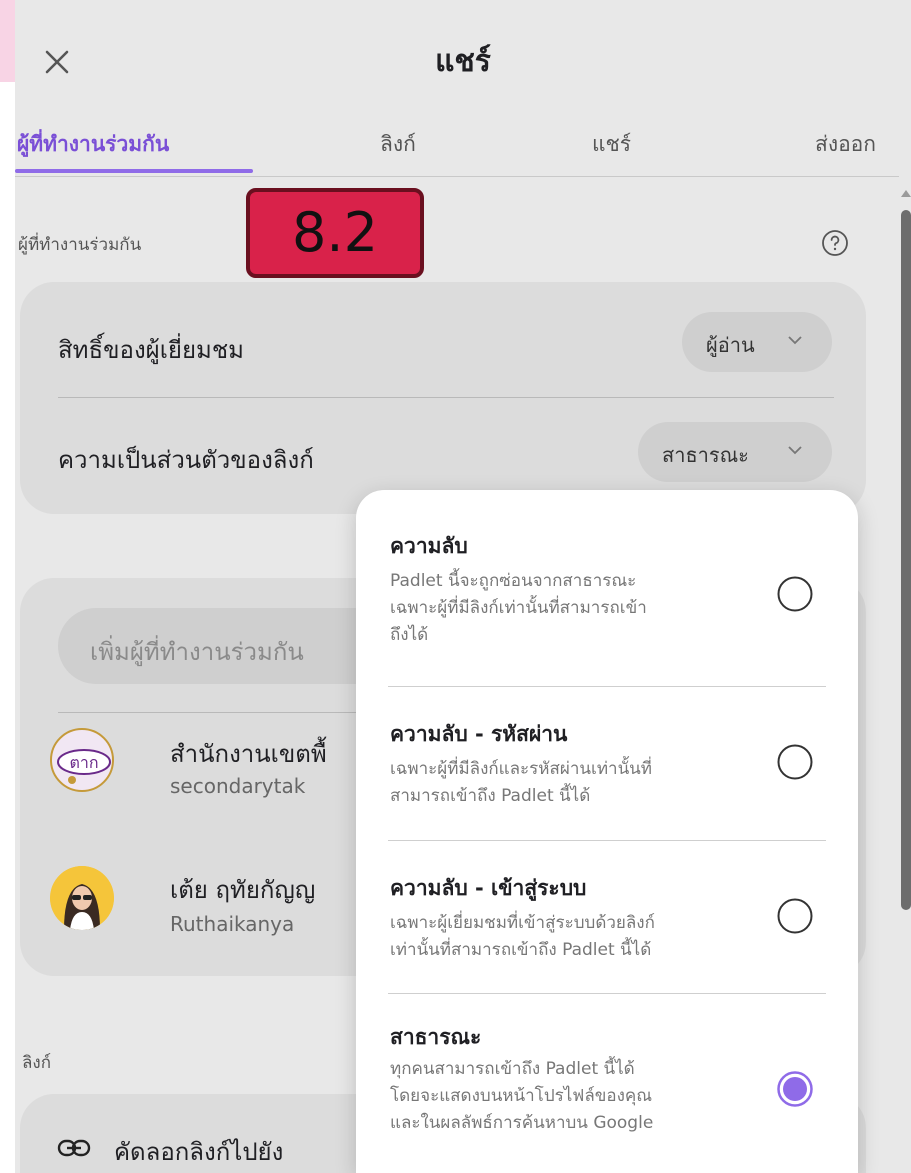  What do you see at coordinates (151, 350) in the screenshot?
I see `visitor-permission-label: สิทธิ์ของผู้เยี่ยมชม` at bounding box center [151, 350].